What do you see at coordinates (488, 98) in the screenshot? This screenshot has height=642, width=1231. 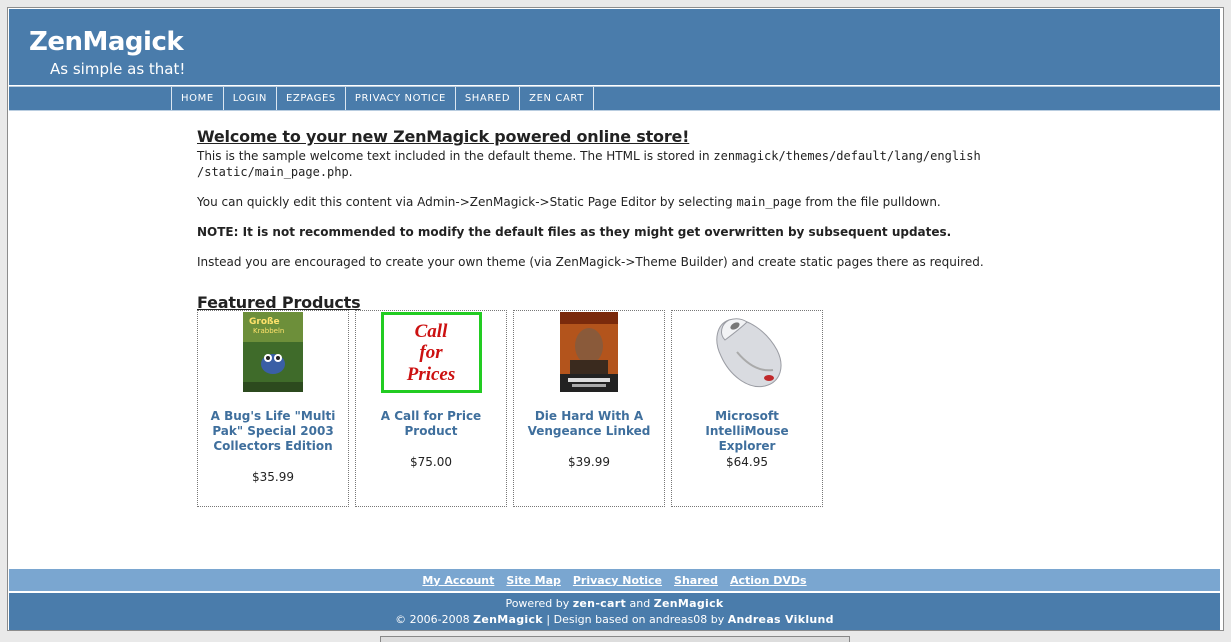 I see `nav-shared: SHARED` at bounding box center [488, 98].